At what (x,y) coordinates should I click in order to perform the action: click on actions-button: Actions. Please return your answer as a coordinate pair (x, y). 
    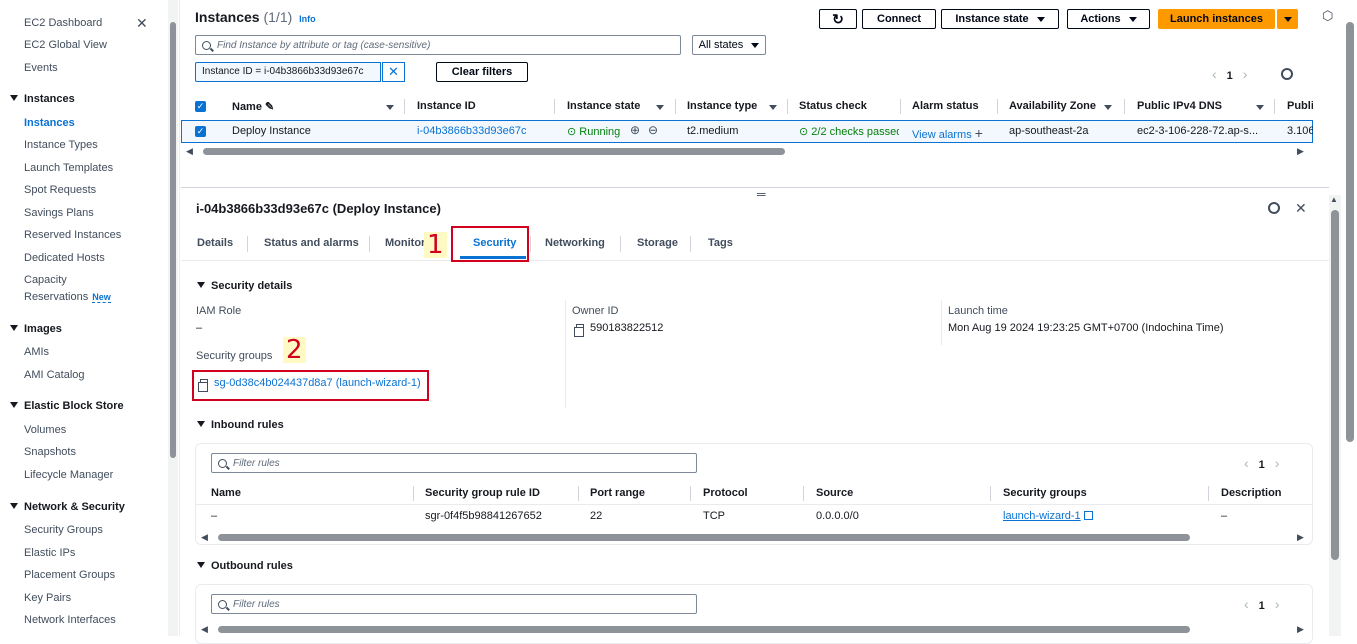
    Looking at the image, I should click on (1108, 19).